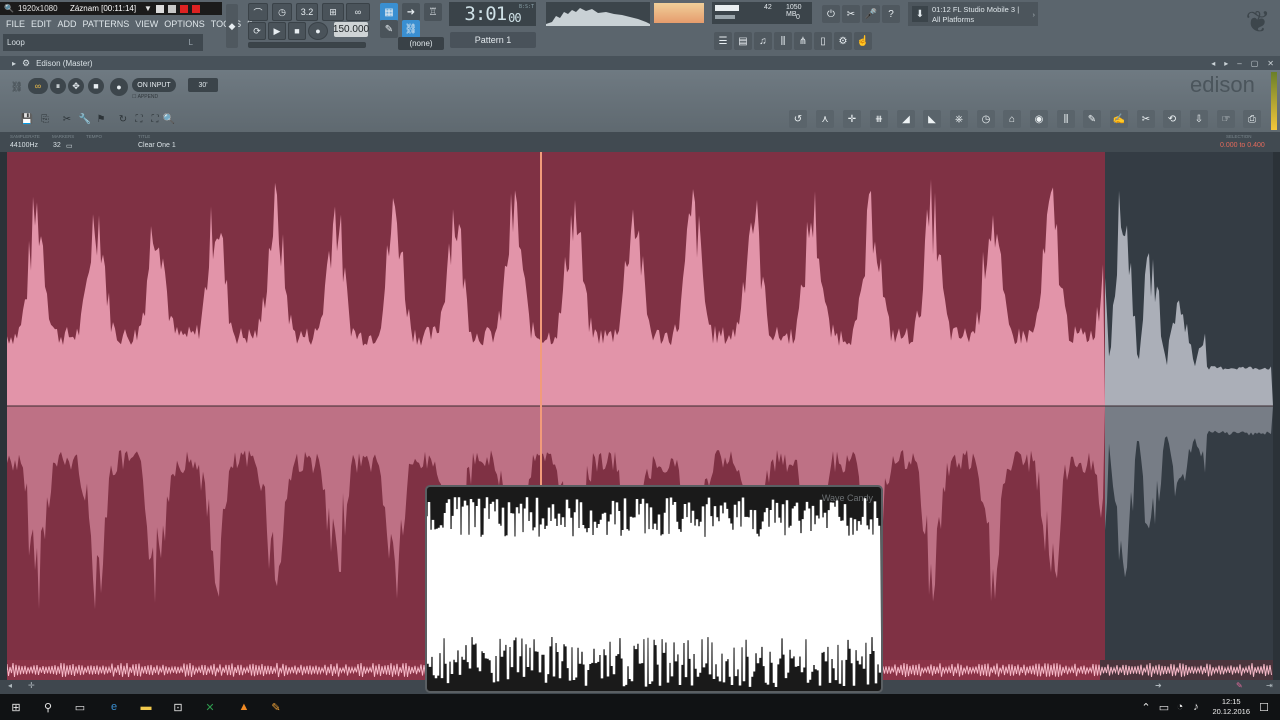 The image size is (1280, 720). What do you see at coordinates (307, 45) in the screenshot?
I see `master-volume-slider` at bounding box center [307, 45].